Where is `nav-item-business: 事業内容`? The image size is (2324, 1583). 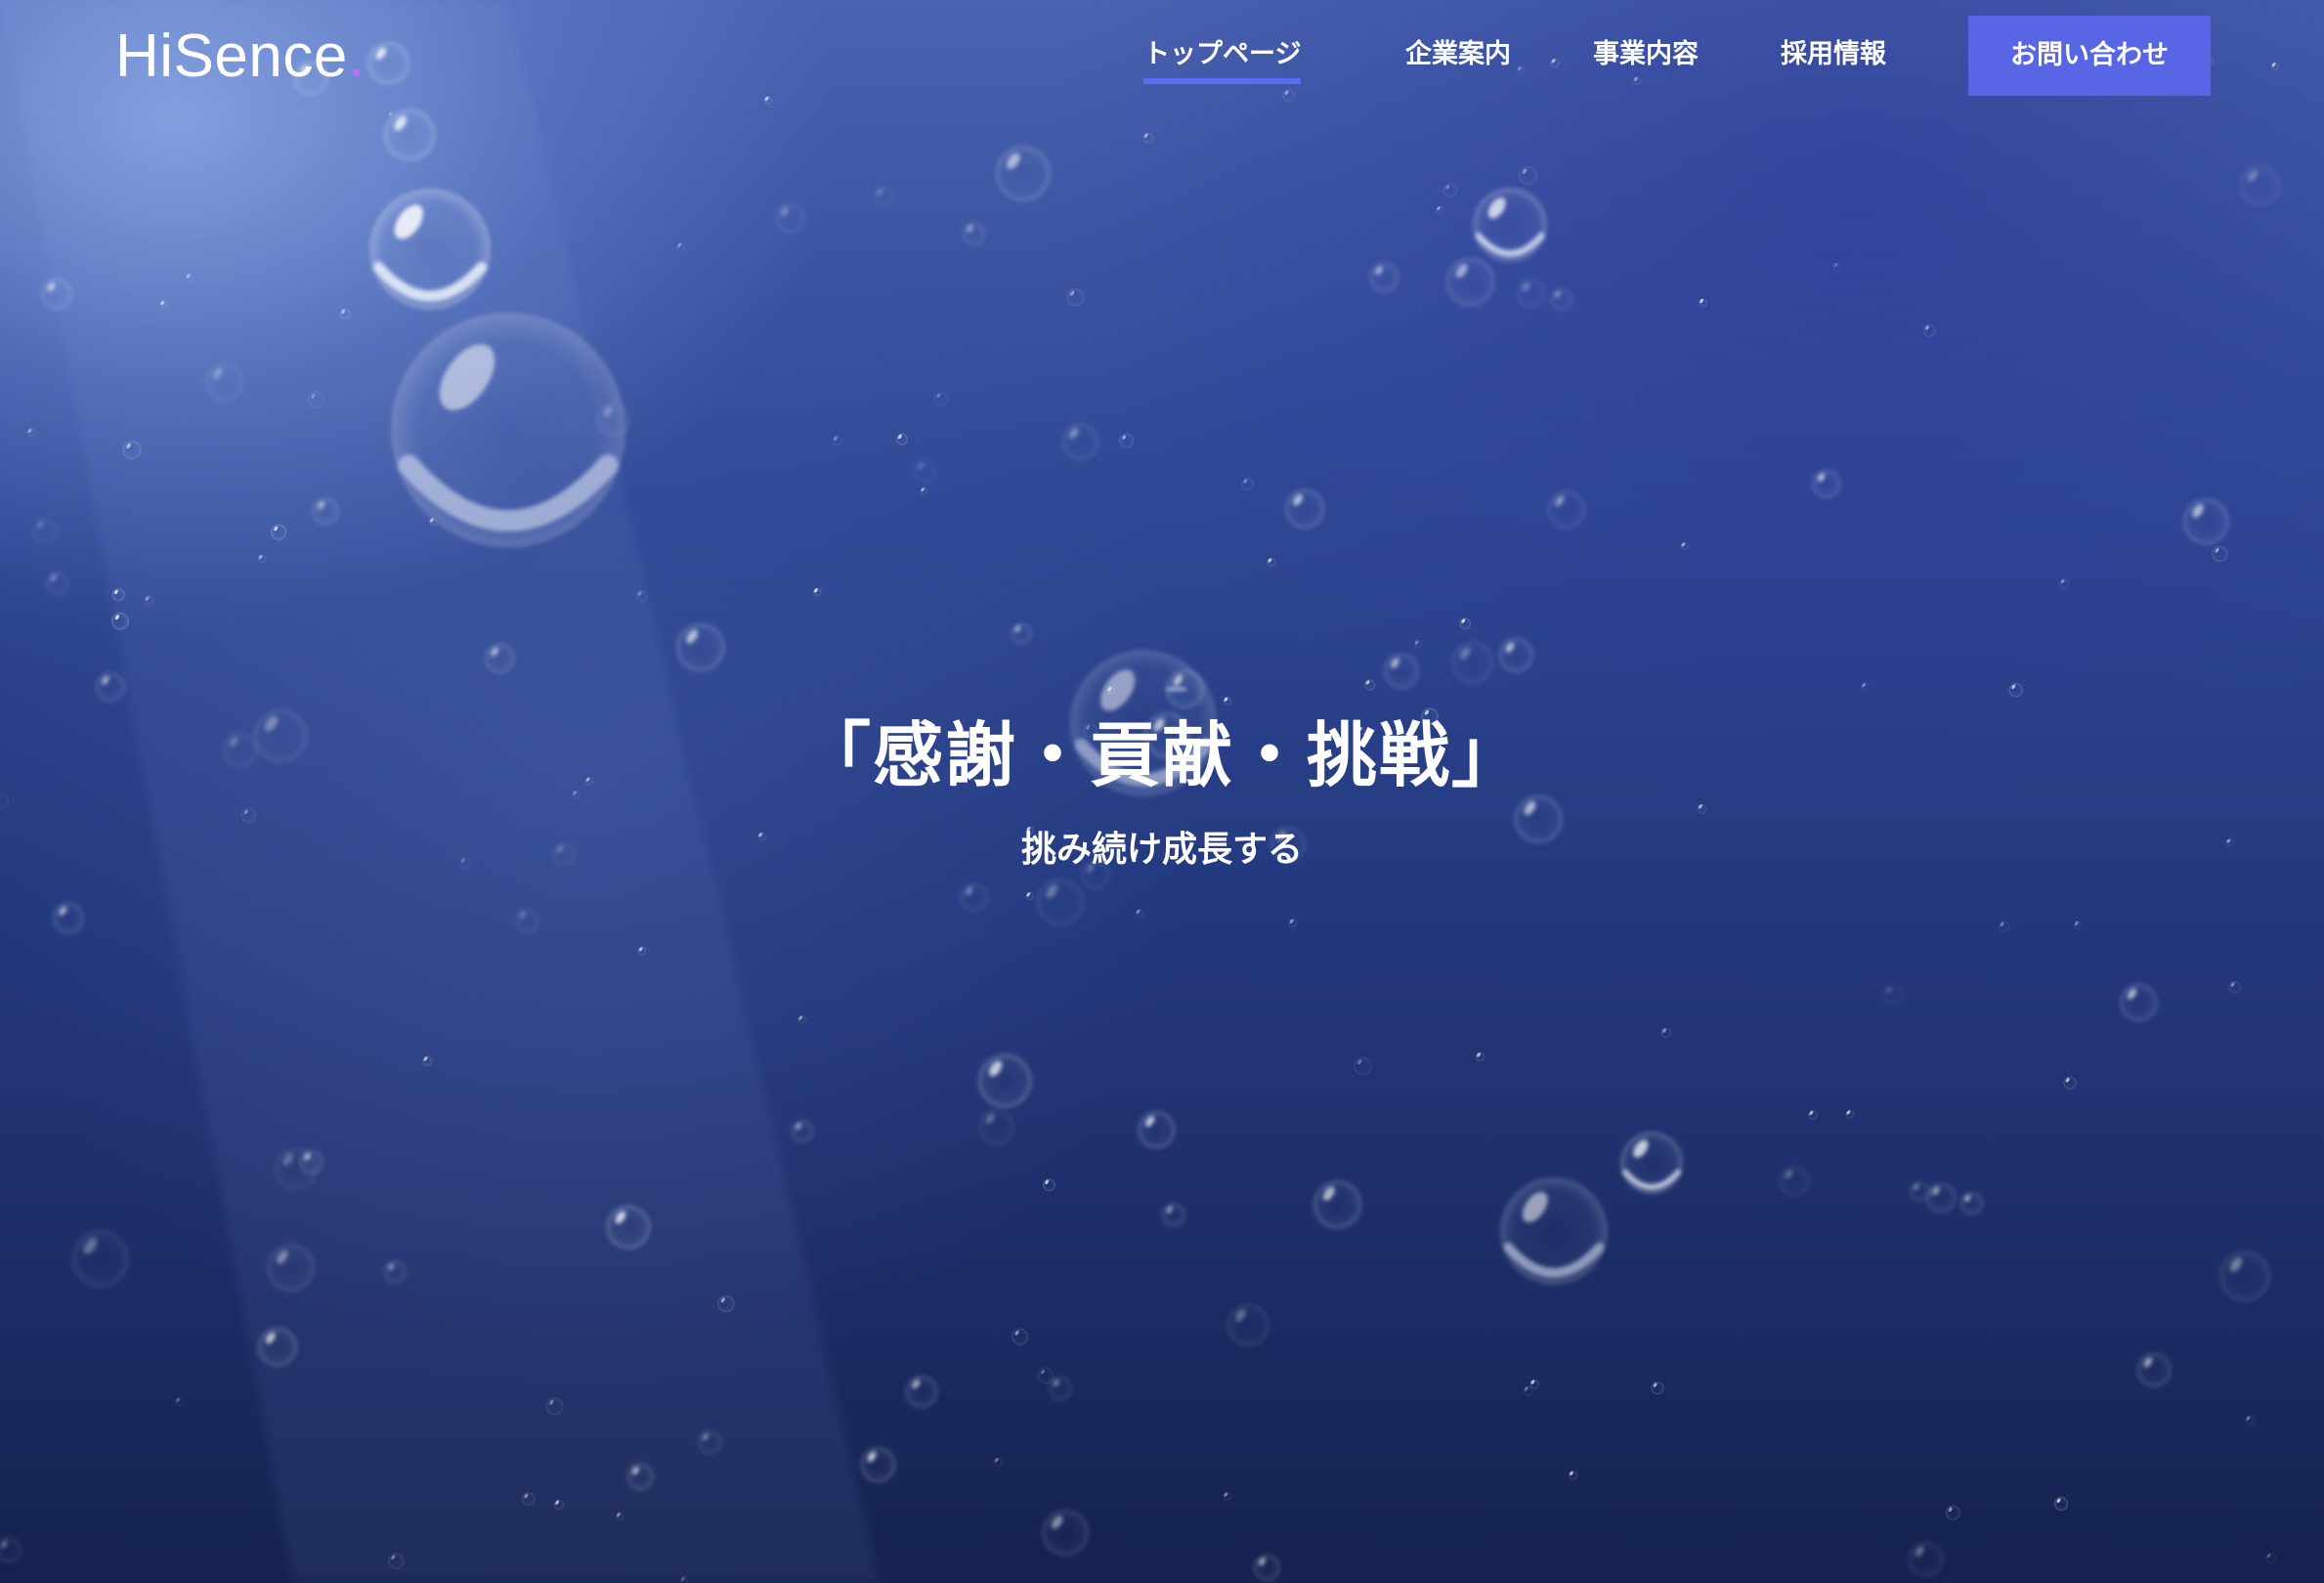
nav-item-business: 事業内容 is located at coordinates (1646, 55).